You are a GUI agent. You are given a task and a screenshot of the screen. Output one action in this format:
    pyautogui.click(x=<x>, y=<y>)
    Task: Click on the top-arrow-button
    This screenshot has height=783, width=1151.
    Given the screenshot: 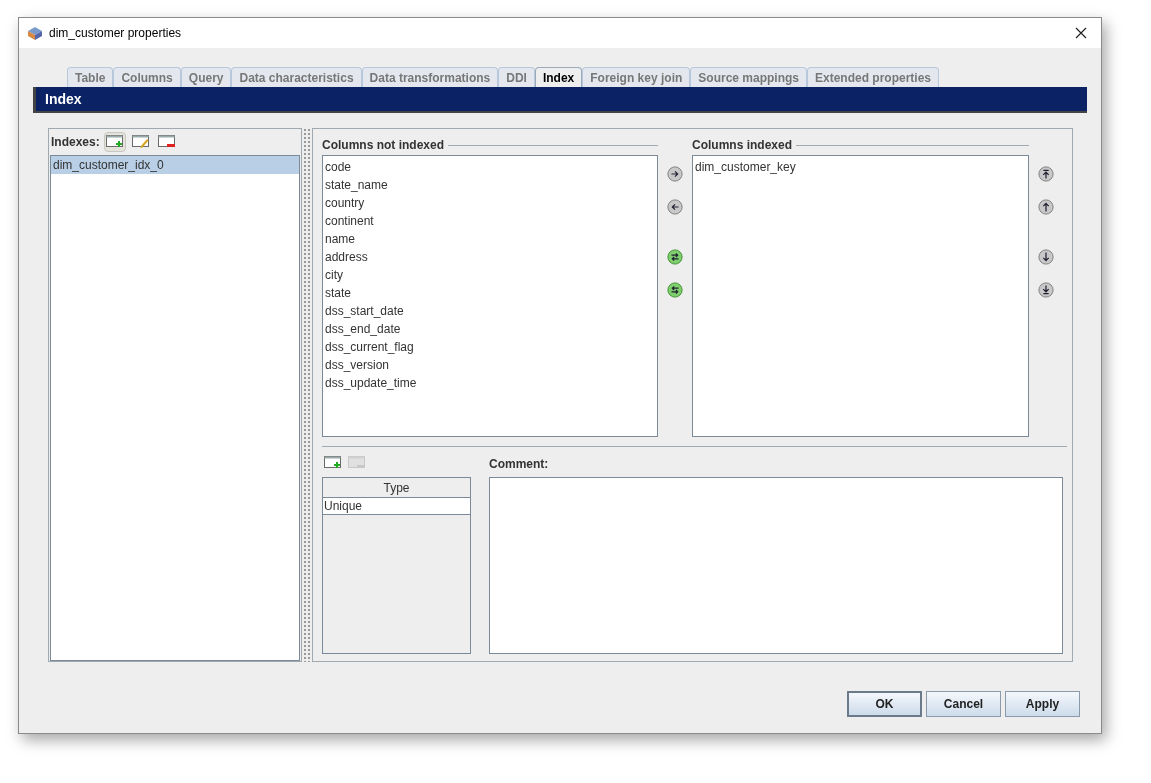 What is the action you would take?
    pyautogui.click(x=1046, y=174)
    